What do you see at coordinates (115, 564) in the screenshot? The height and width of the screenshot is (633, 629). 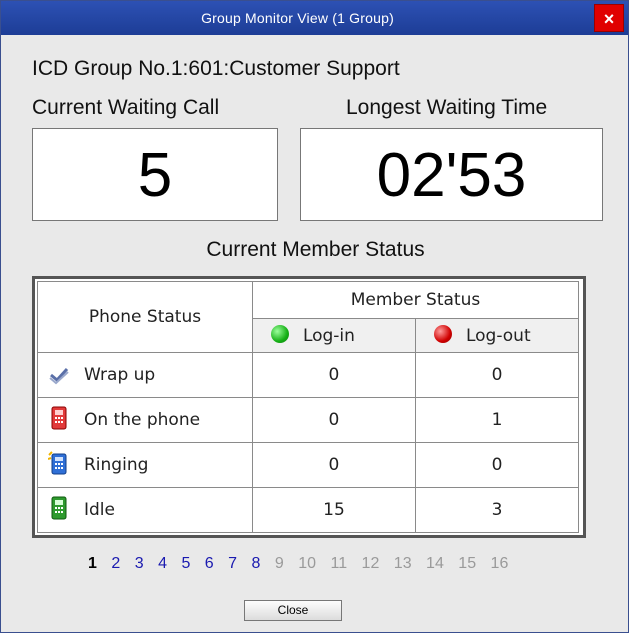 I see `page-link-2: 2` at bounding box center [115, 564].